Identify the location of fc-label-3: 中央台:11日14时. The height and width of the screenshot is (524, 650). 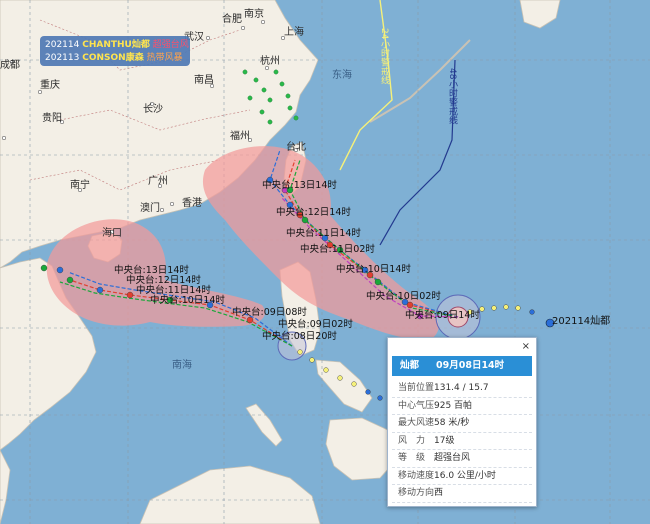
(323, 233).